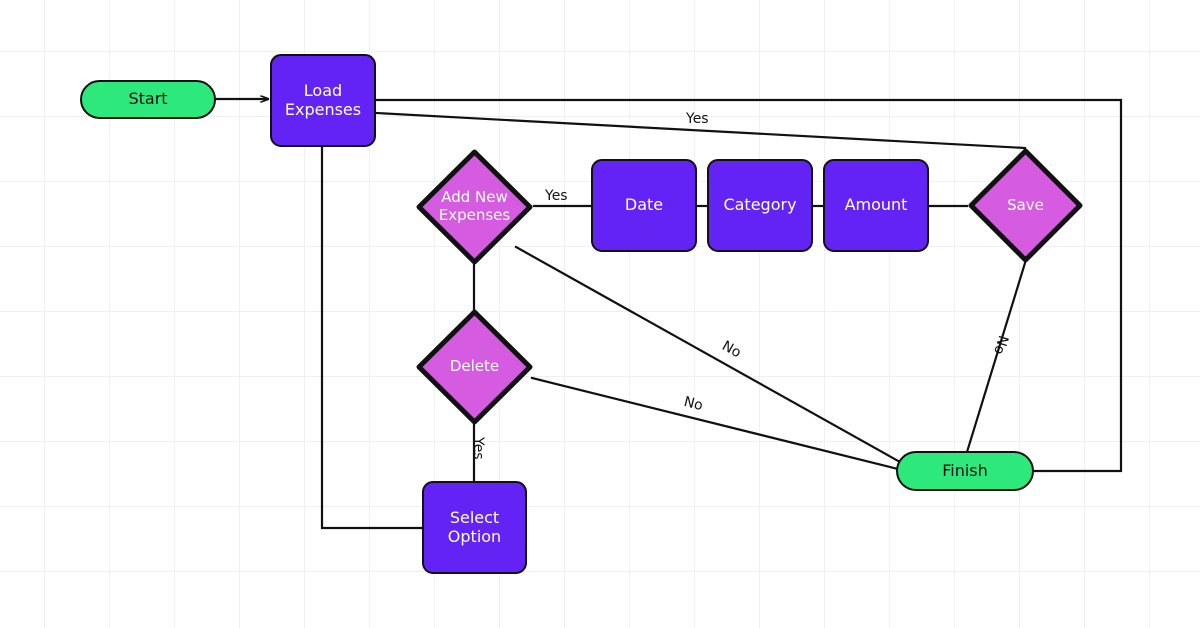 The image size is (1200, 628). I want to click on node-select-option: Select Option, so click(474, 527).